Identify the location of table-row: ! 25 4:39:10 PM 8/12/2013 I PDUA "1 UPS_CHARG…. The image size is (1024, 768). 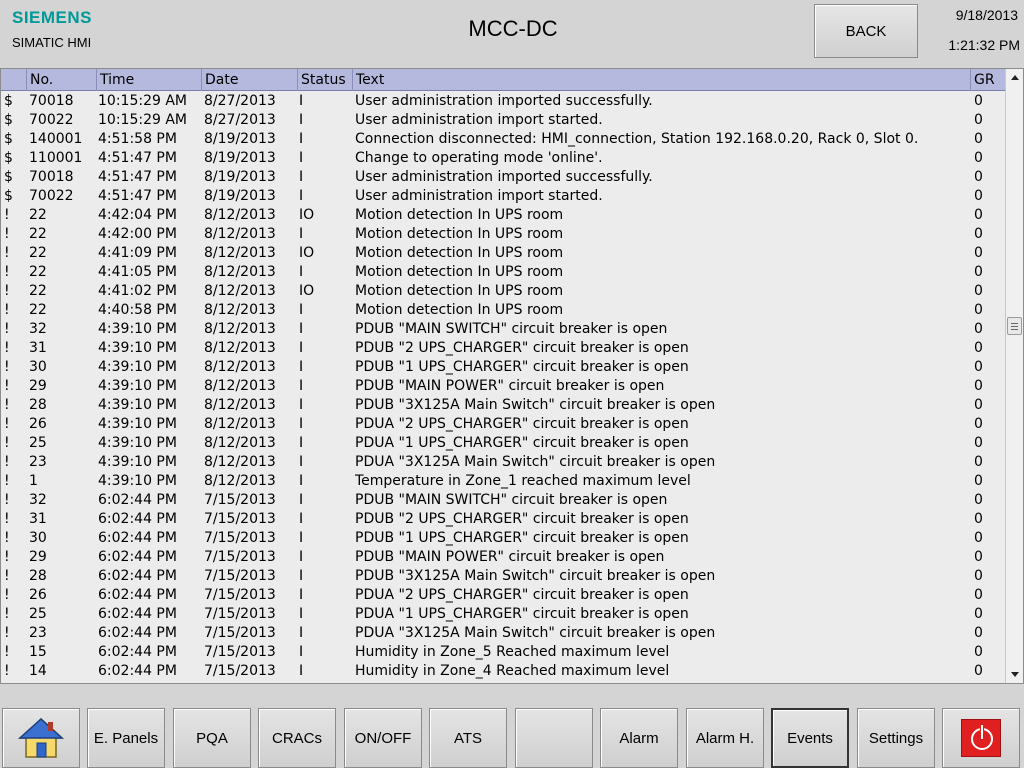
(503, 443).